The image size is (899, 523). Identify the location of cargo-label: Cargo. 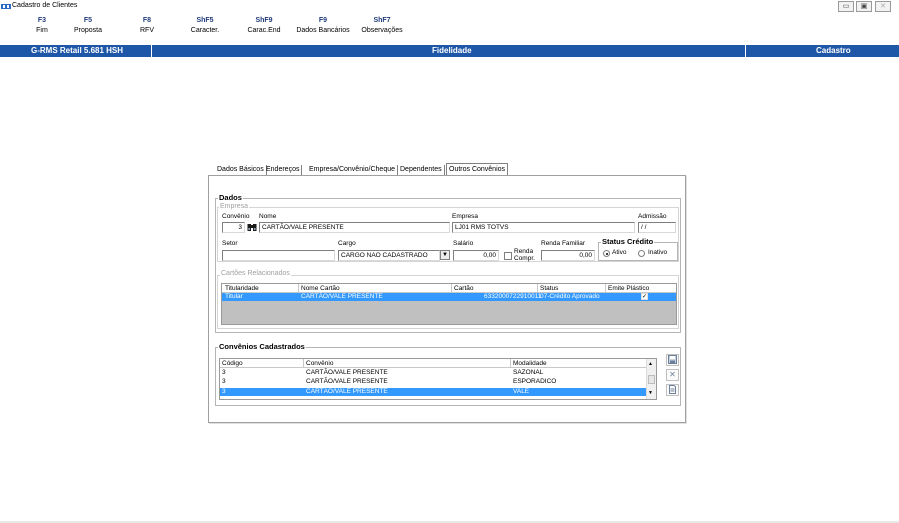
(347, 243).